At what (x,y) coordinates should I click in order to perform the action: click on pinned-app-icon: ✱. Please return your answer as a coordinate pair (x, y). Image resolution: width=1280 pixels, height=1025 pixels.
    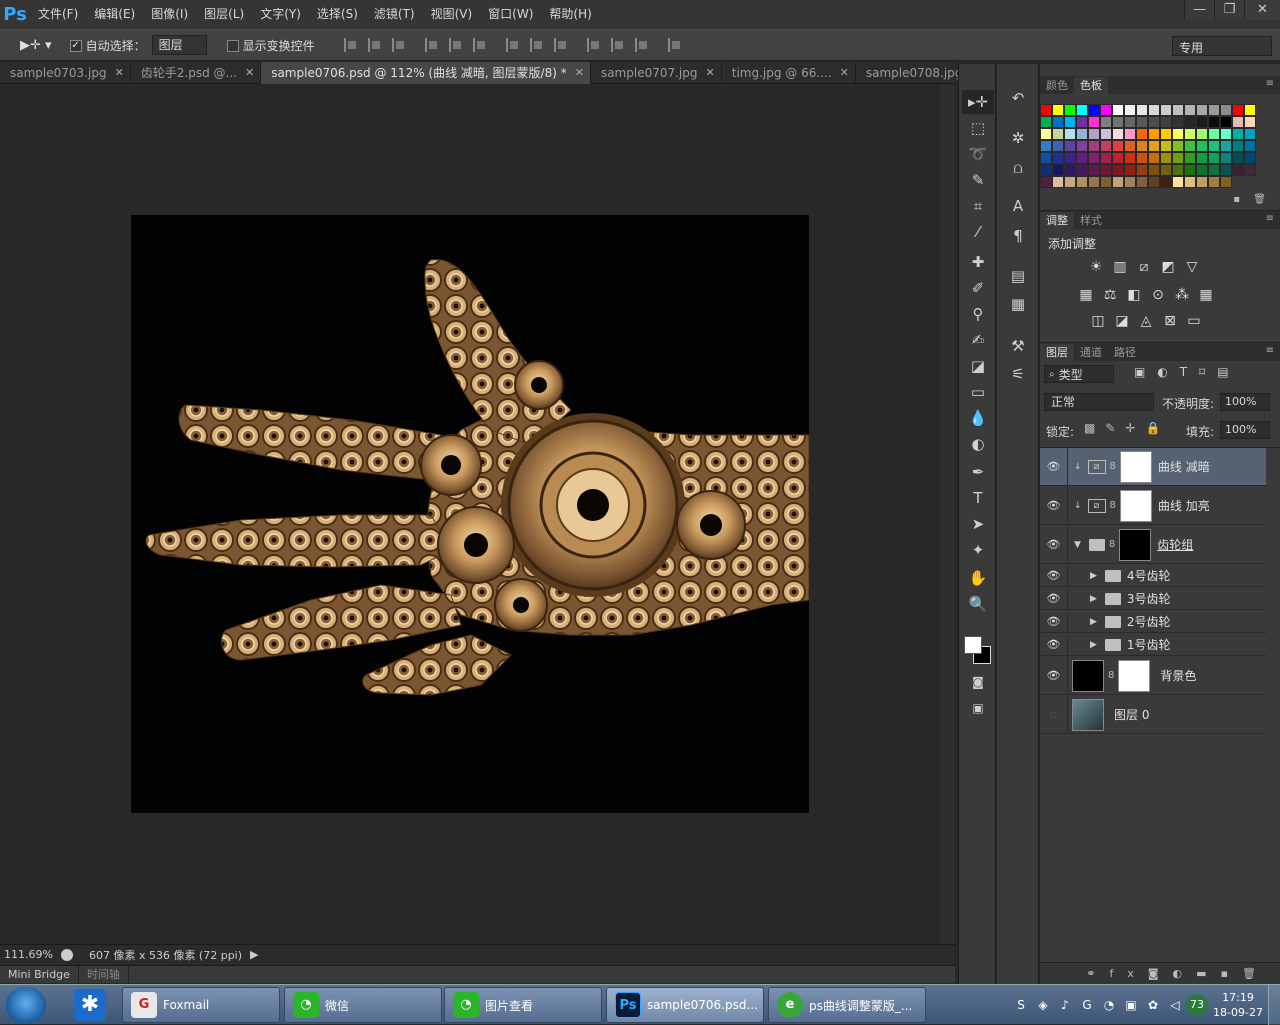
    Looking at the image, I should click on (90, 1005).